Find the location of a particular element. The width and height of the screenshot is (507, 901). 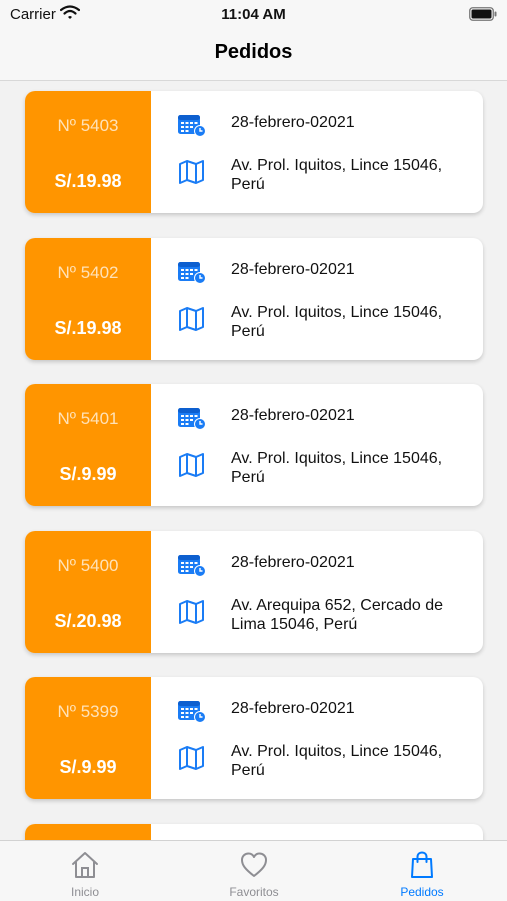

tab-label: Favoritos is located at coordinates (254, 892).